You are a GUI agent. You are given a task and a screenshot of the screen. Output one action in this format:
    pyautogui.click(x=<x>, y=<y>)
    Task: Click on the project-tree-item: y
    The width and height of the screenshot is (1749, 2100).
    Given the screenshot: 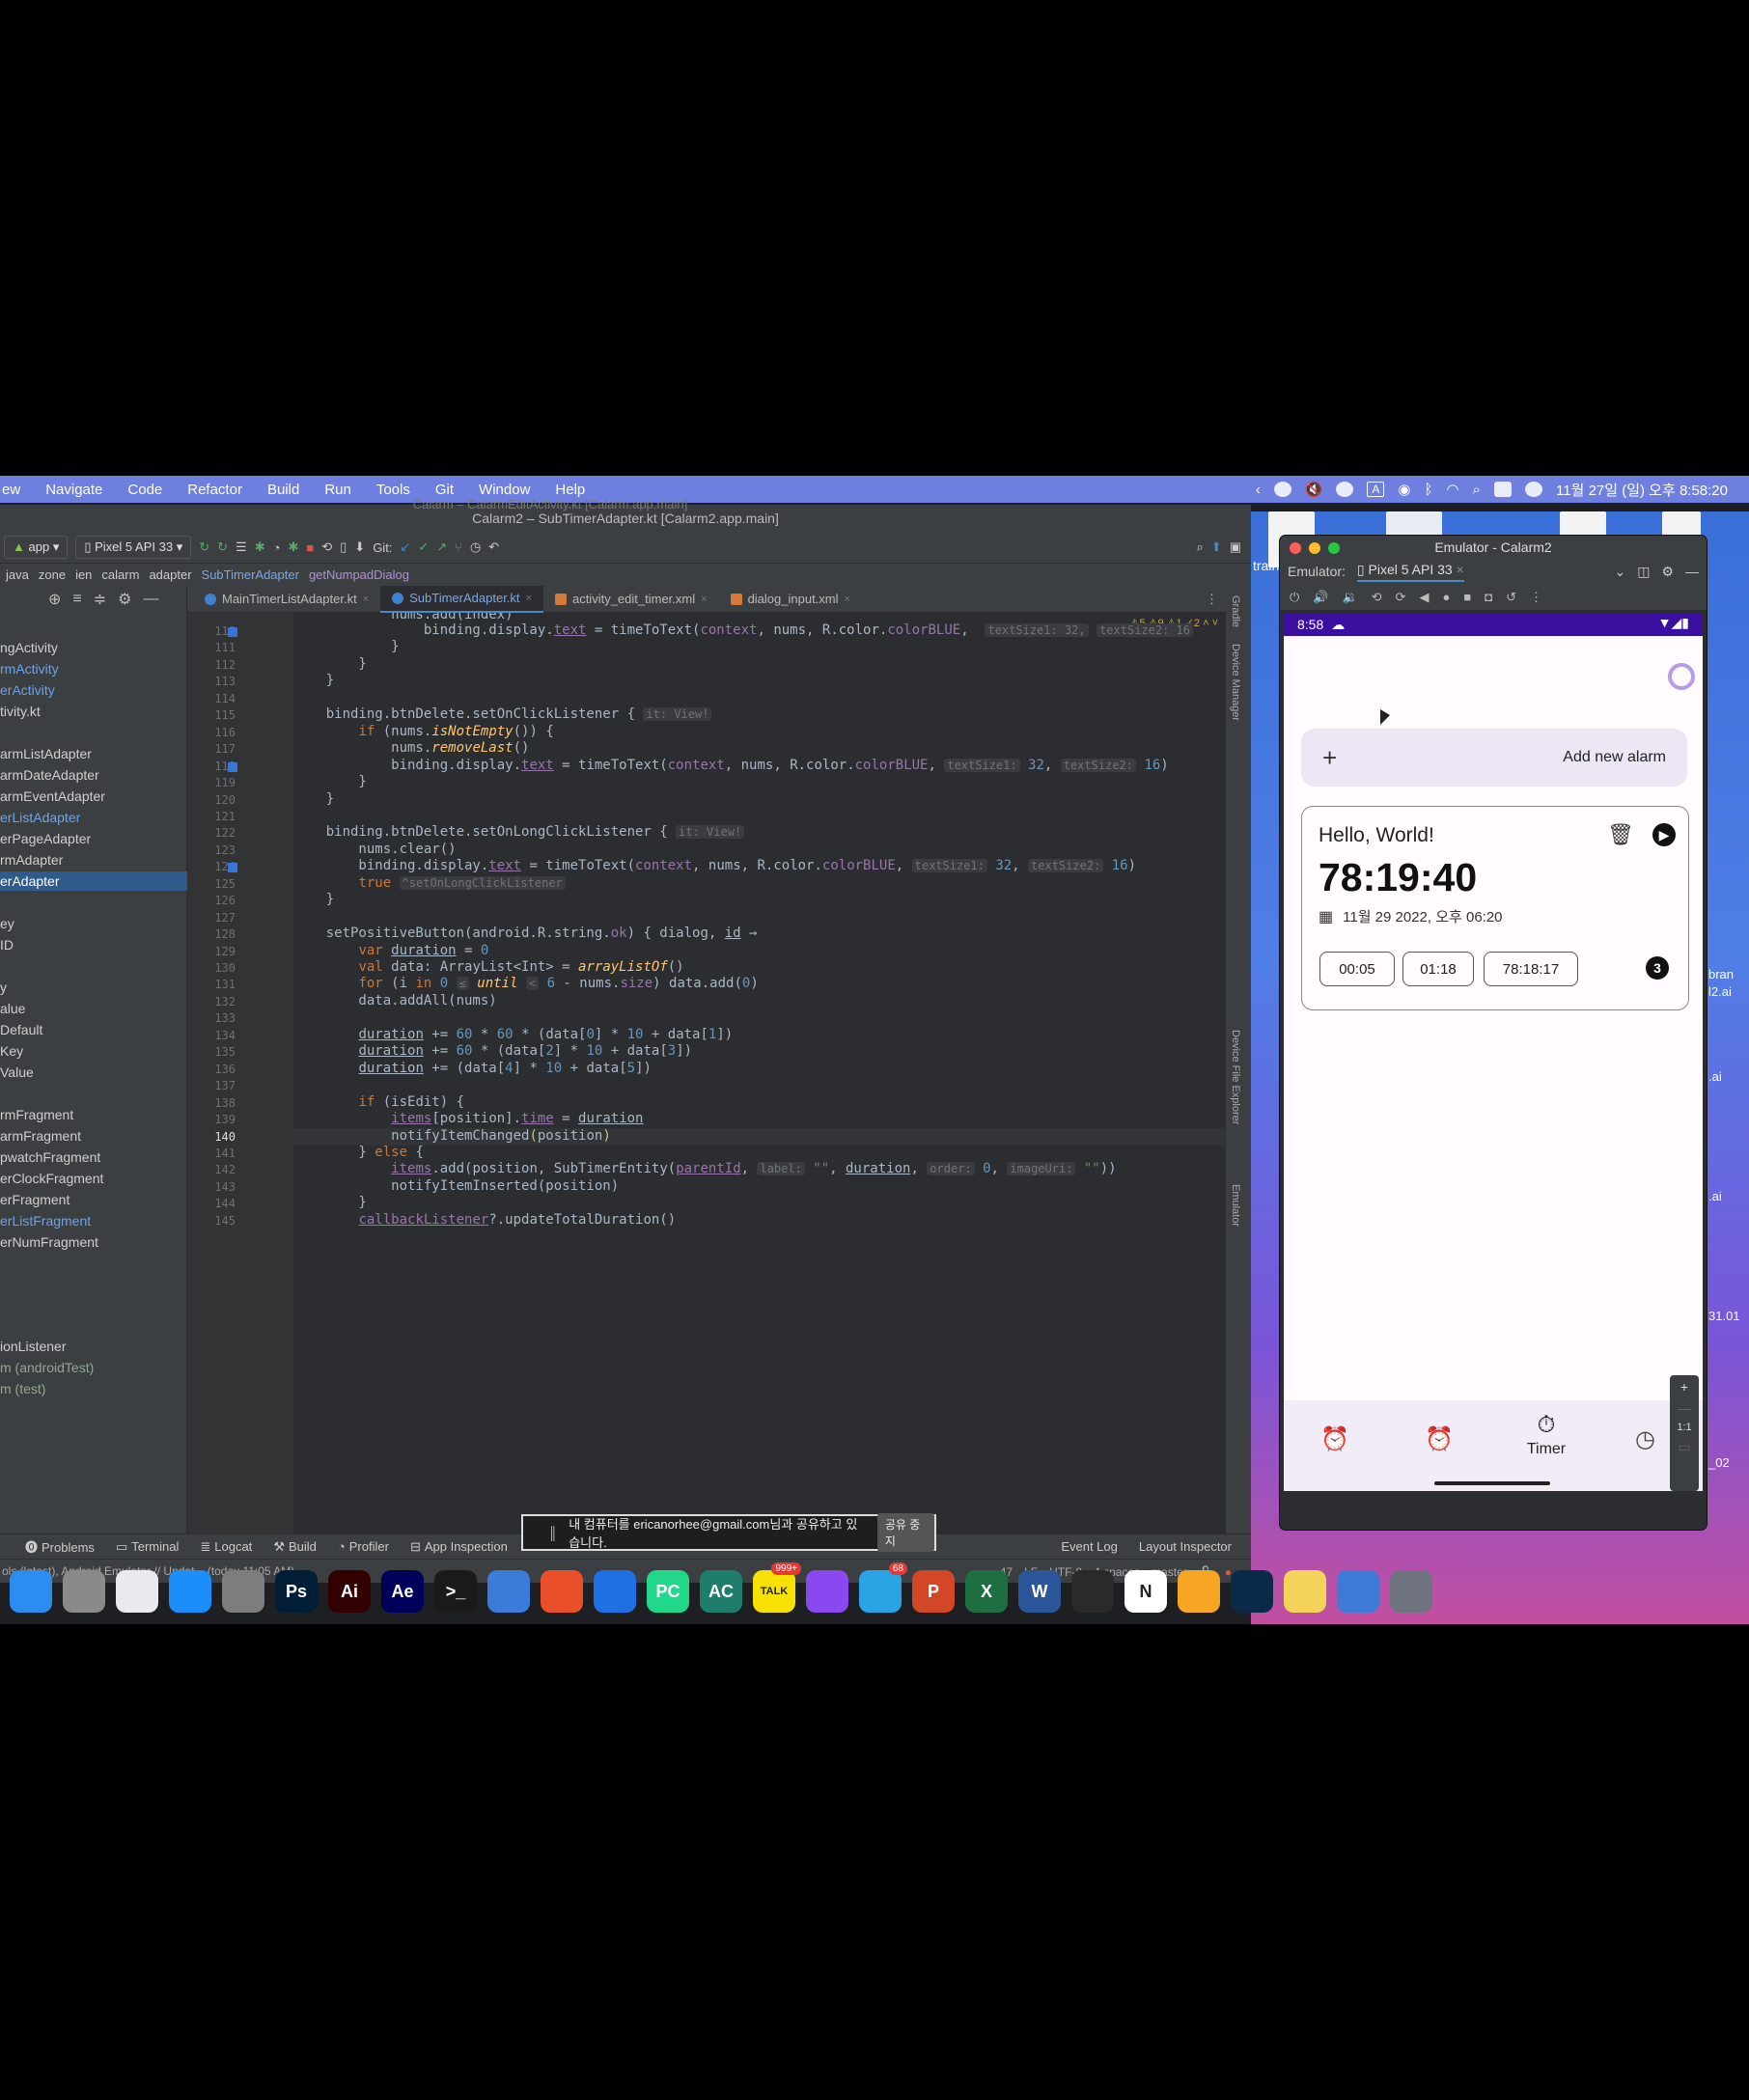 What is the action you would take?
    pyautogui.click(x=4, y=987)
    